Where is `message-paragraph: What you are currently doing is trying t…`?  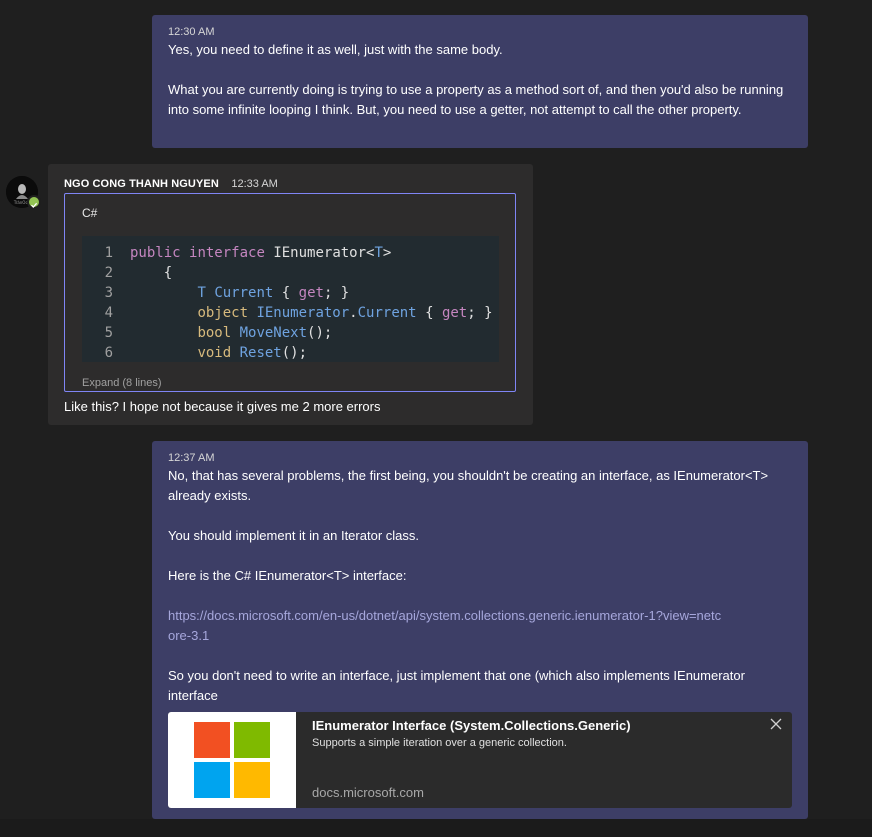
message-paragraph: What you are currently doing is trying t… is located at coordinates (476, 99).